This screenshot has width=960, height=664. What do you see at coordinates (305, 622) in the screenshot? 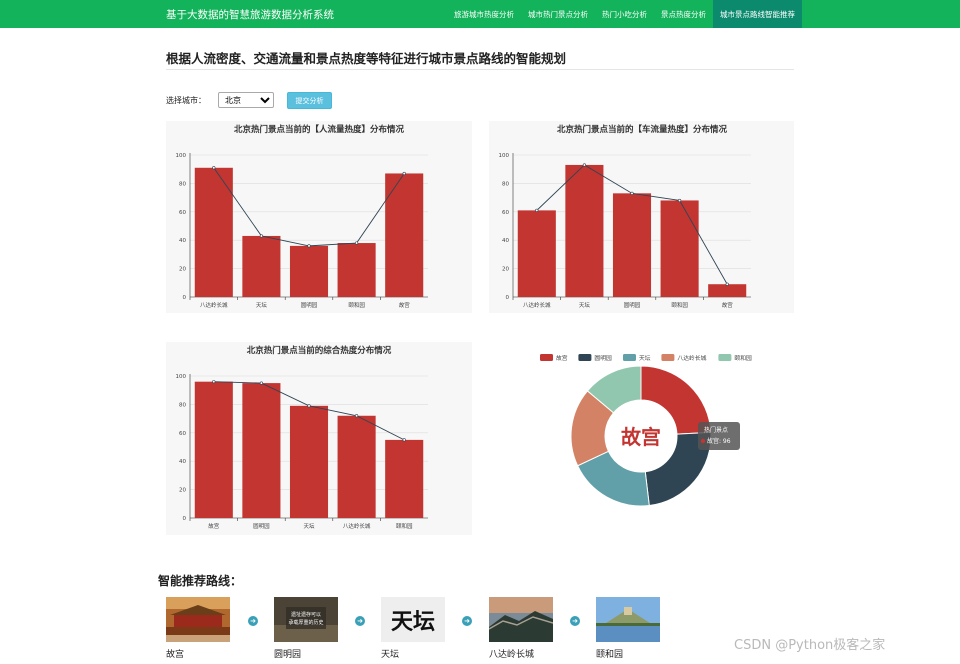
I see `yuanmingyuan-caption-2: 承载厚重的历史` at bounding box center [305, 622].